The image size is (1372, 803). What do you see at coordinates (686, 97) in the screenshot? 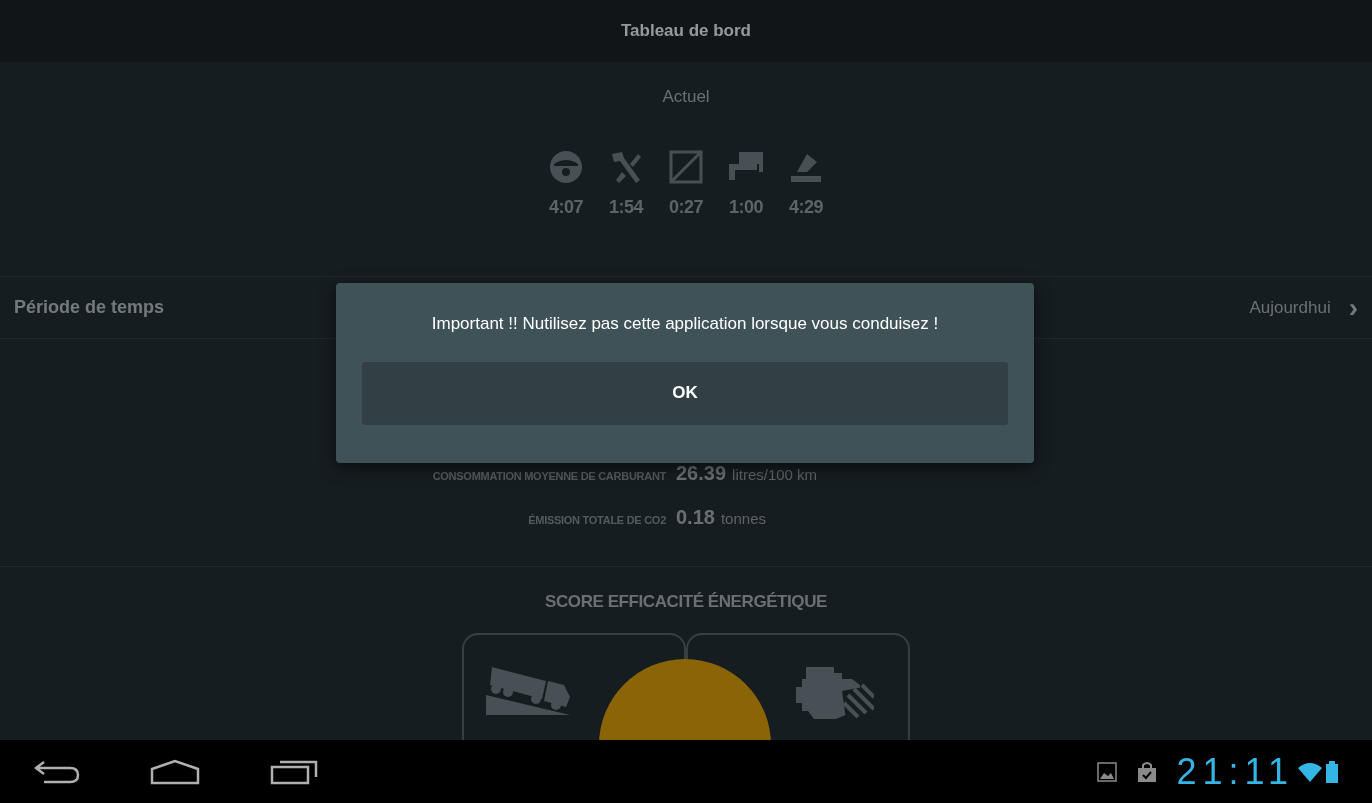
I see `section-title: Actuel` at bounding box center [686, 97].